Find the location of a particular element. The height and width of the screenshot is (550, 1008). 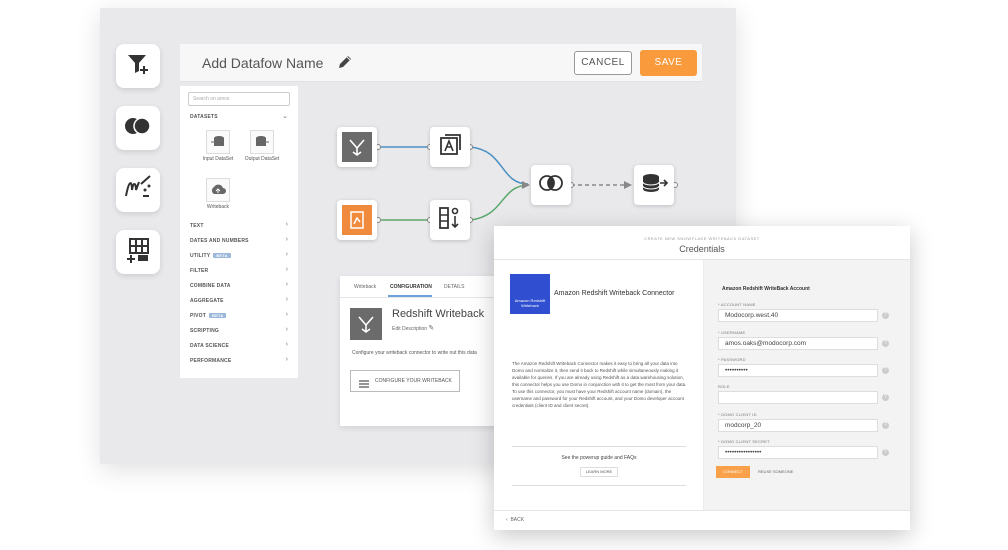

account-name-label: * ACCOUNT NAME is located at coordinates (737, 304).